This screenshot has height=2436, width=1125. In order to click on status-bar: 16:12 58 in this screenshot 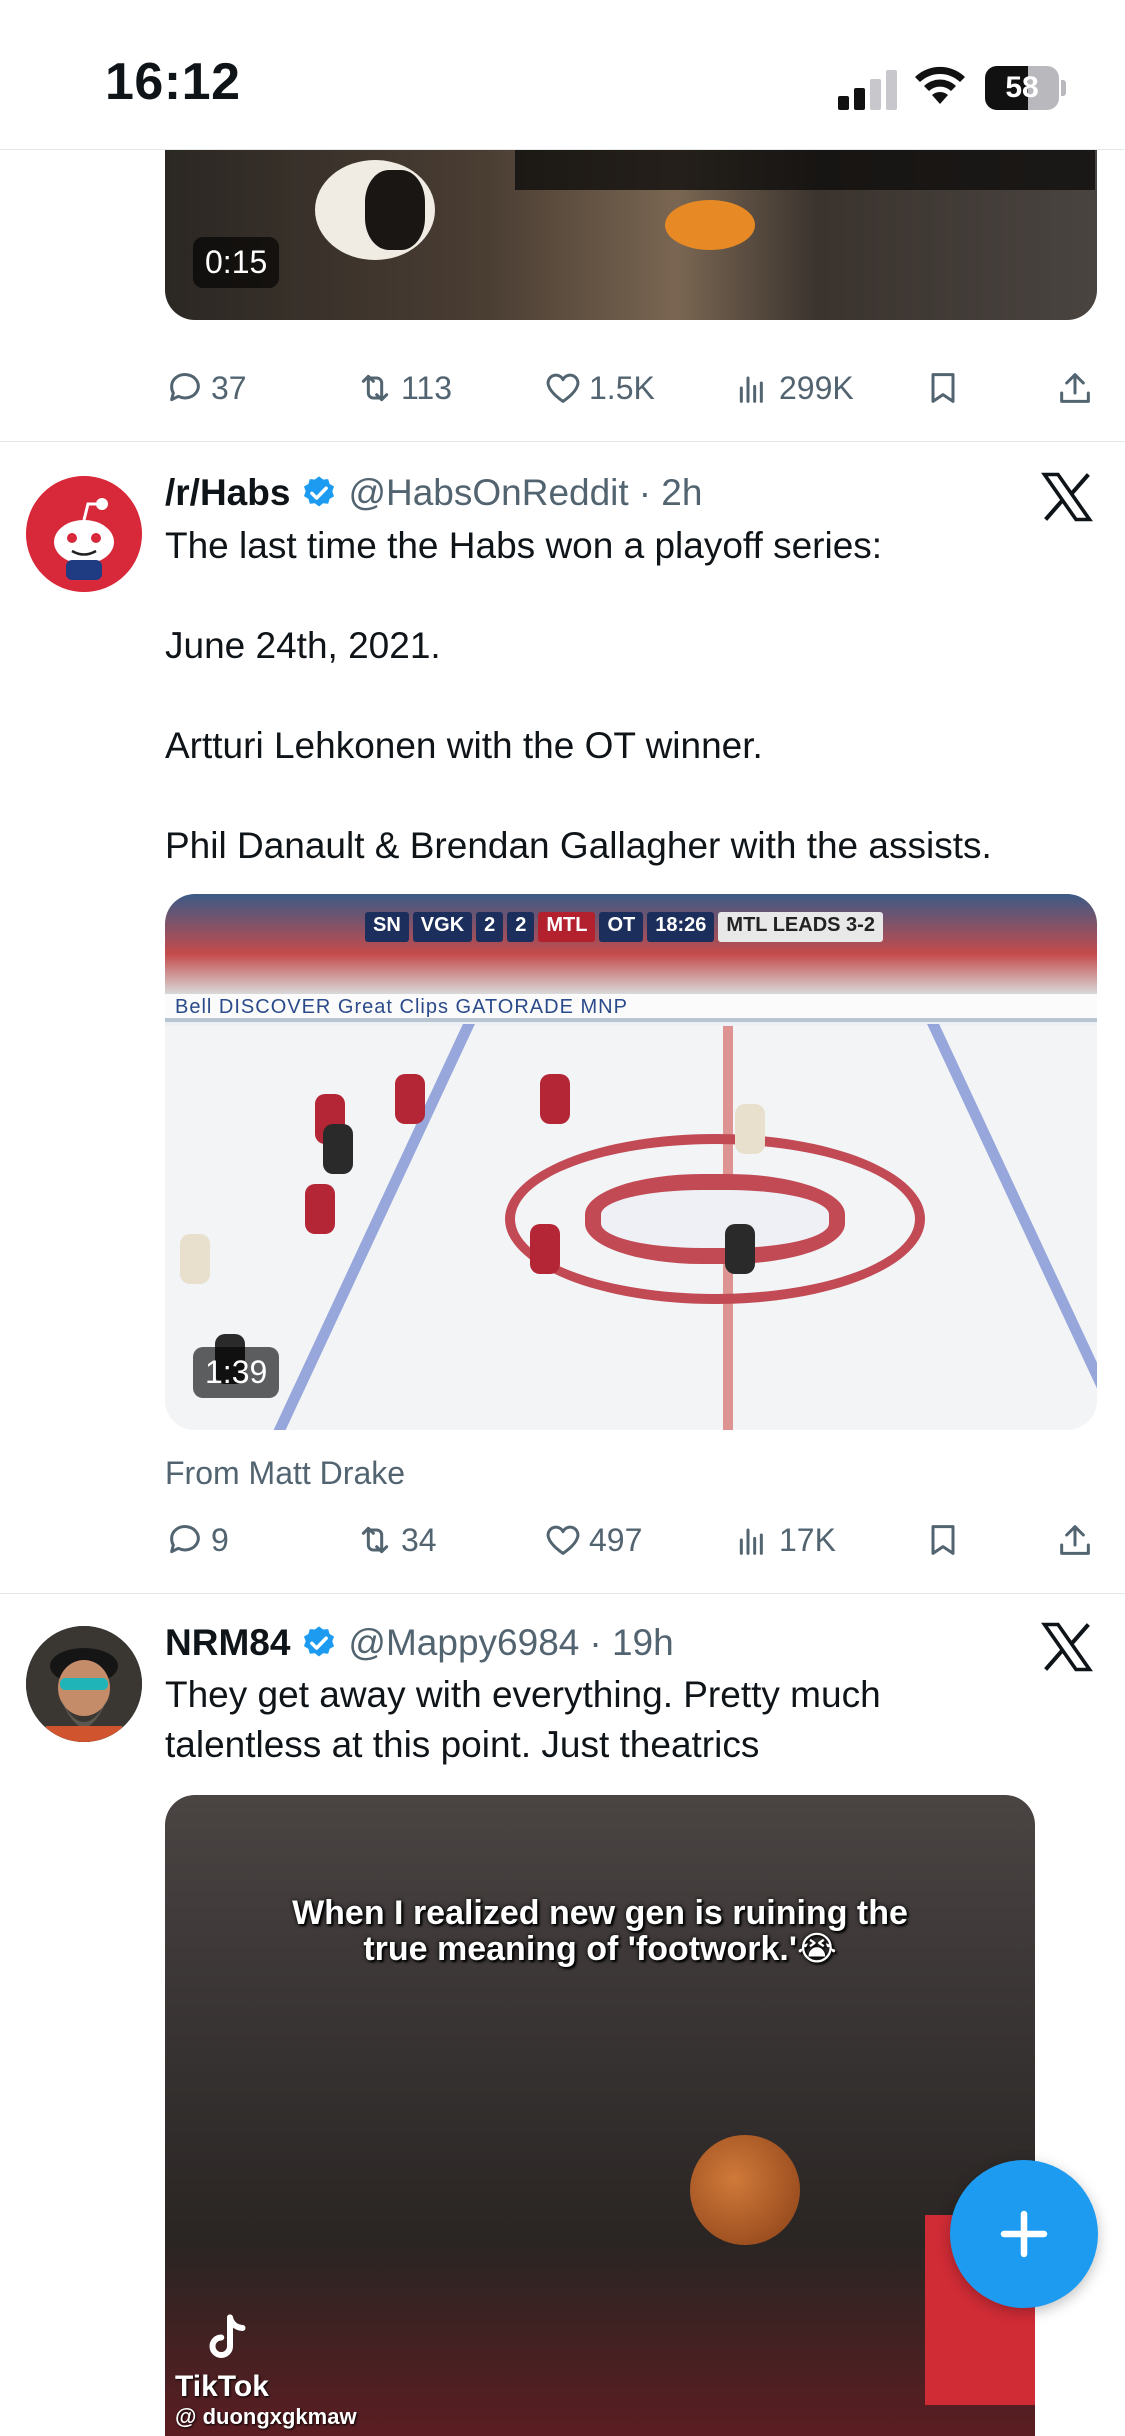, I will do `click(562, 75)`.